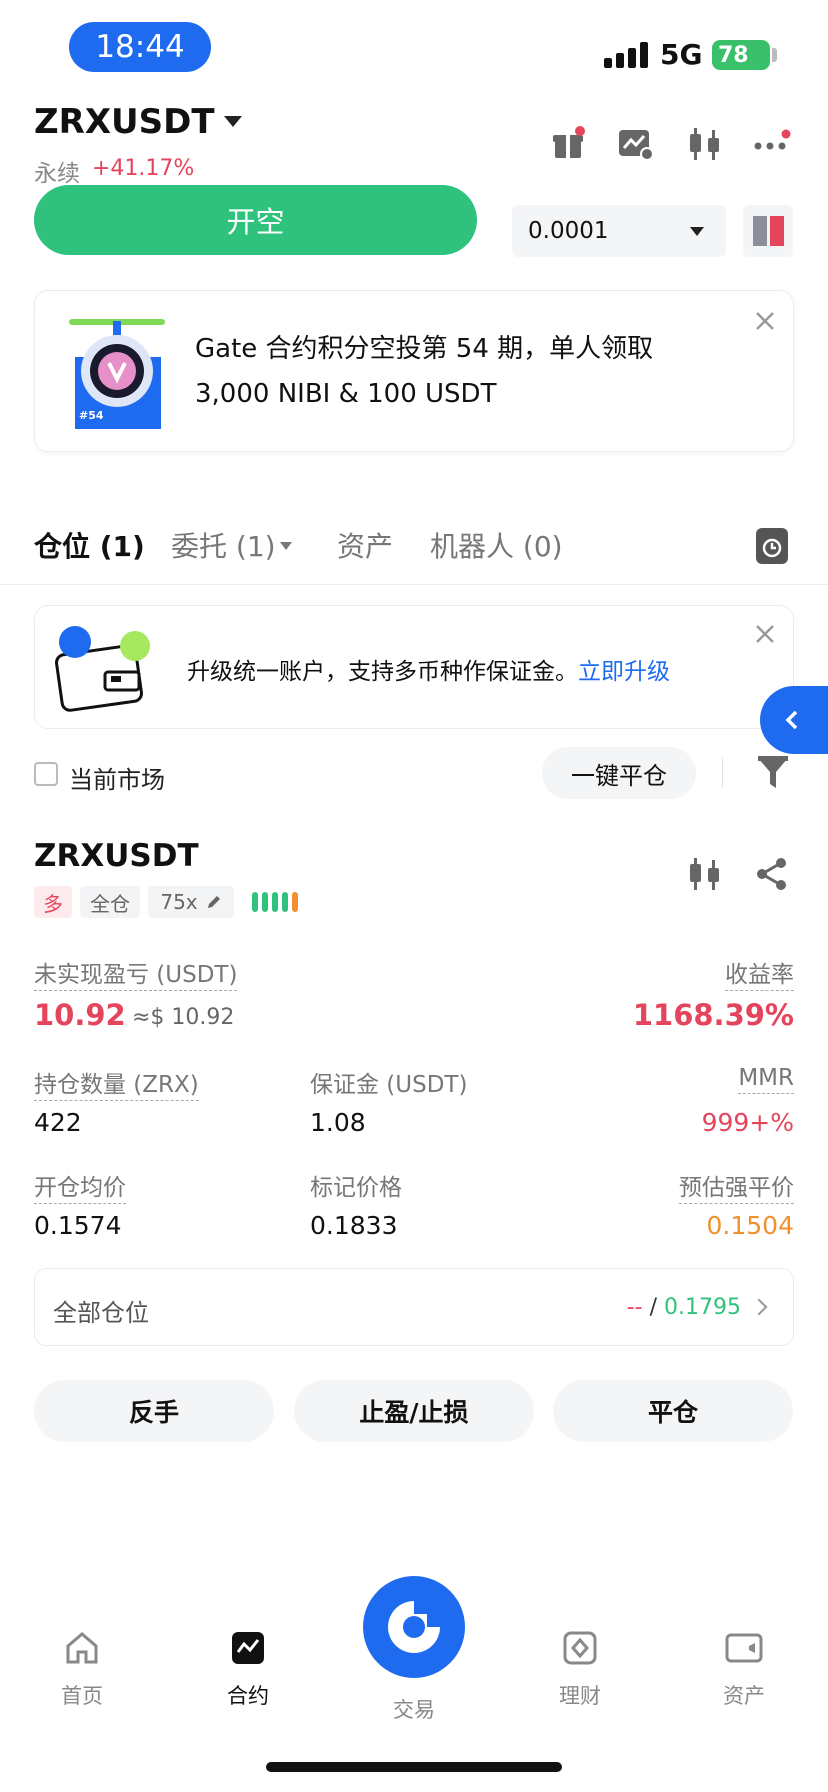 The image size is (828, 1792). What do you see at coordinates (255, 220) in the screenshot?
I see `open-short-button: 开空` at bounding box center [255, 220].